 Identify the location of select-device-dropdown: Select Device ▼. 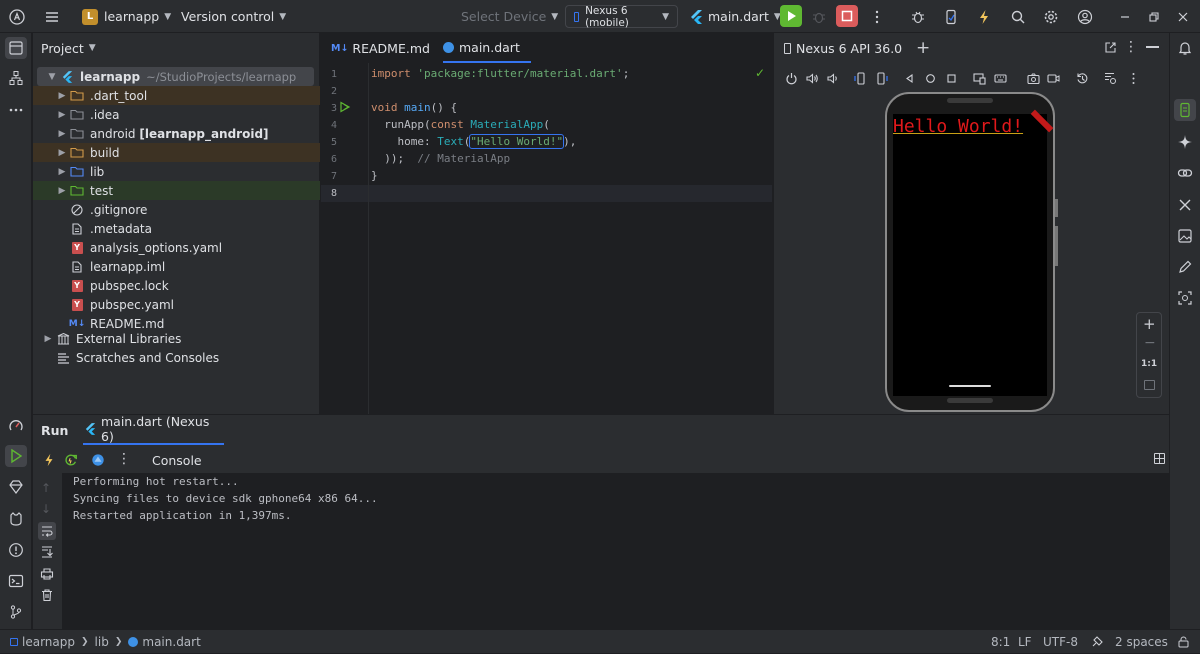
(509, 16).